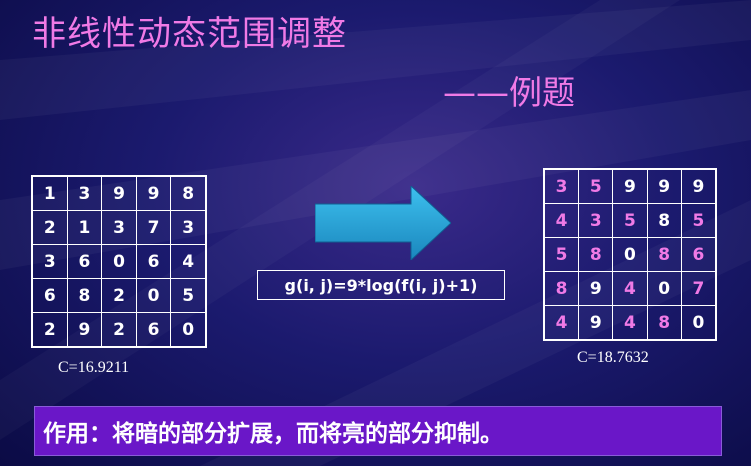  Describe the element at coordinates (383, 223) in the screenshot. I see `right-arrow-icon` at that location.